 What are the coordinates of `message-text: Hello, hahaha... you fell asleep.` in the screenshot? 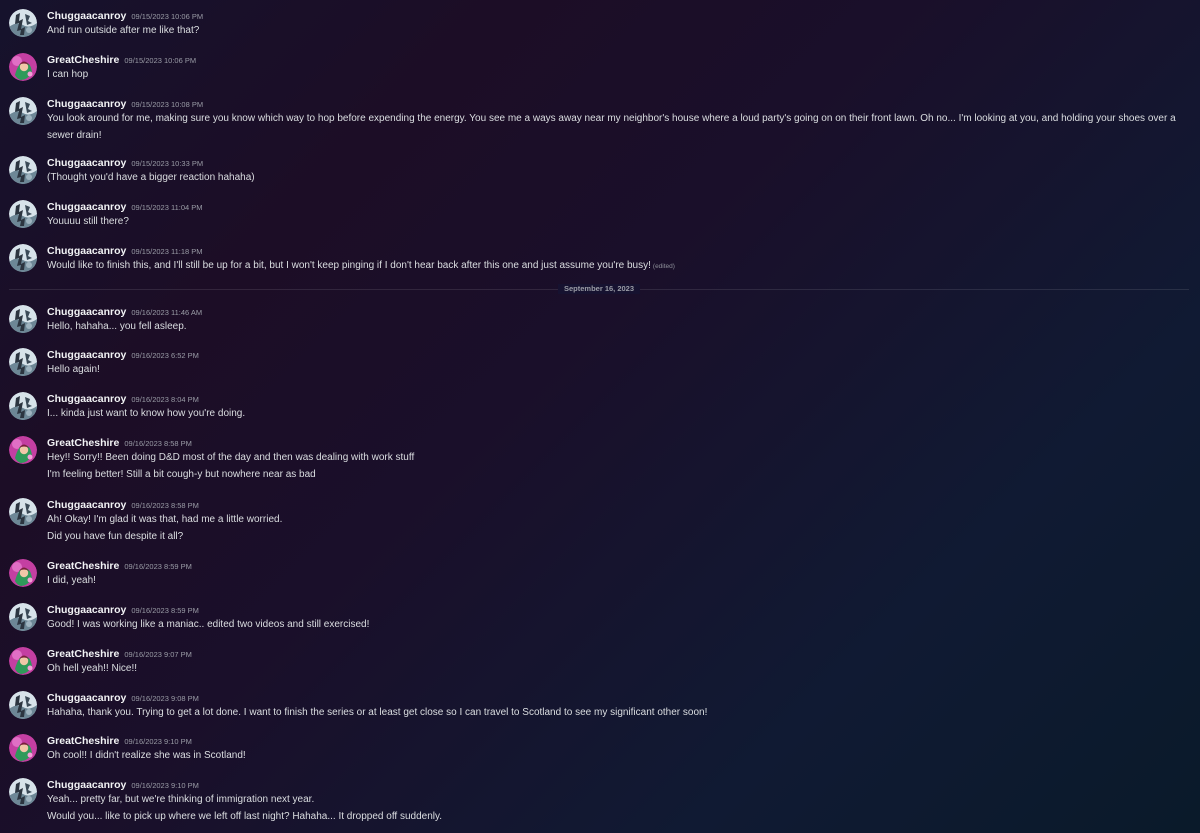 It's located at (616, 326).